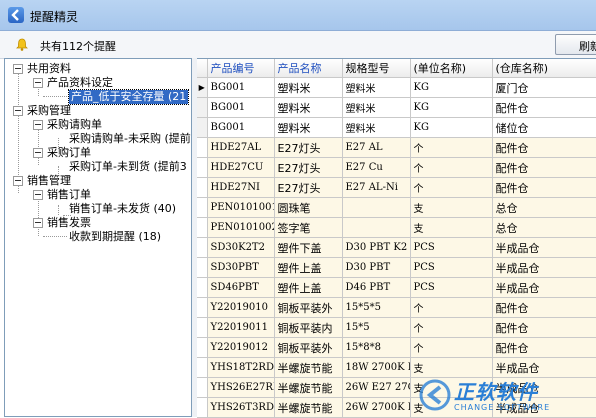 The image size is (596, 418). I want to click on cell-product-code: SD30K2T2, so click(240, 248).